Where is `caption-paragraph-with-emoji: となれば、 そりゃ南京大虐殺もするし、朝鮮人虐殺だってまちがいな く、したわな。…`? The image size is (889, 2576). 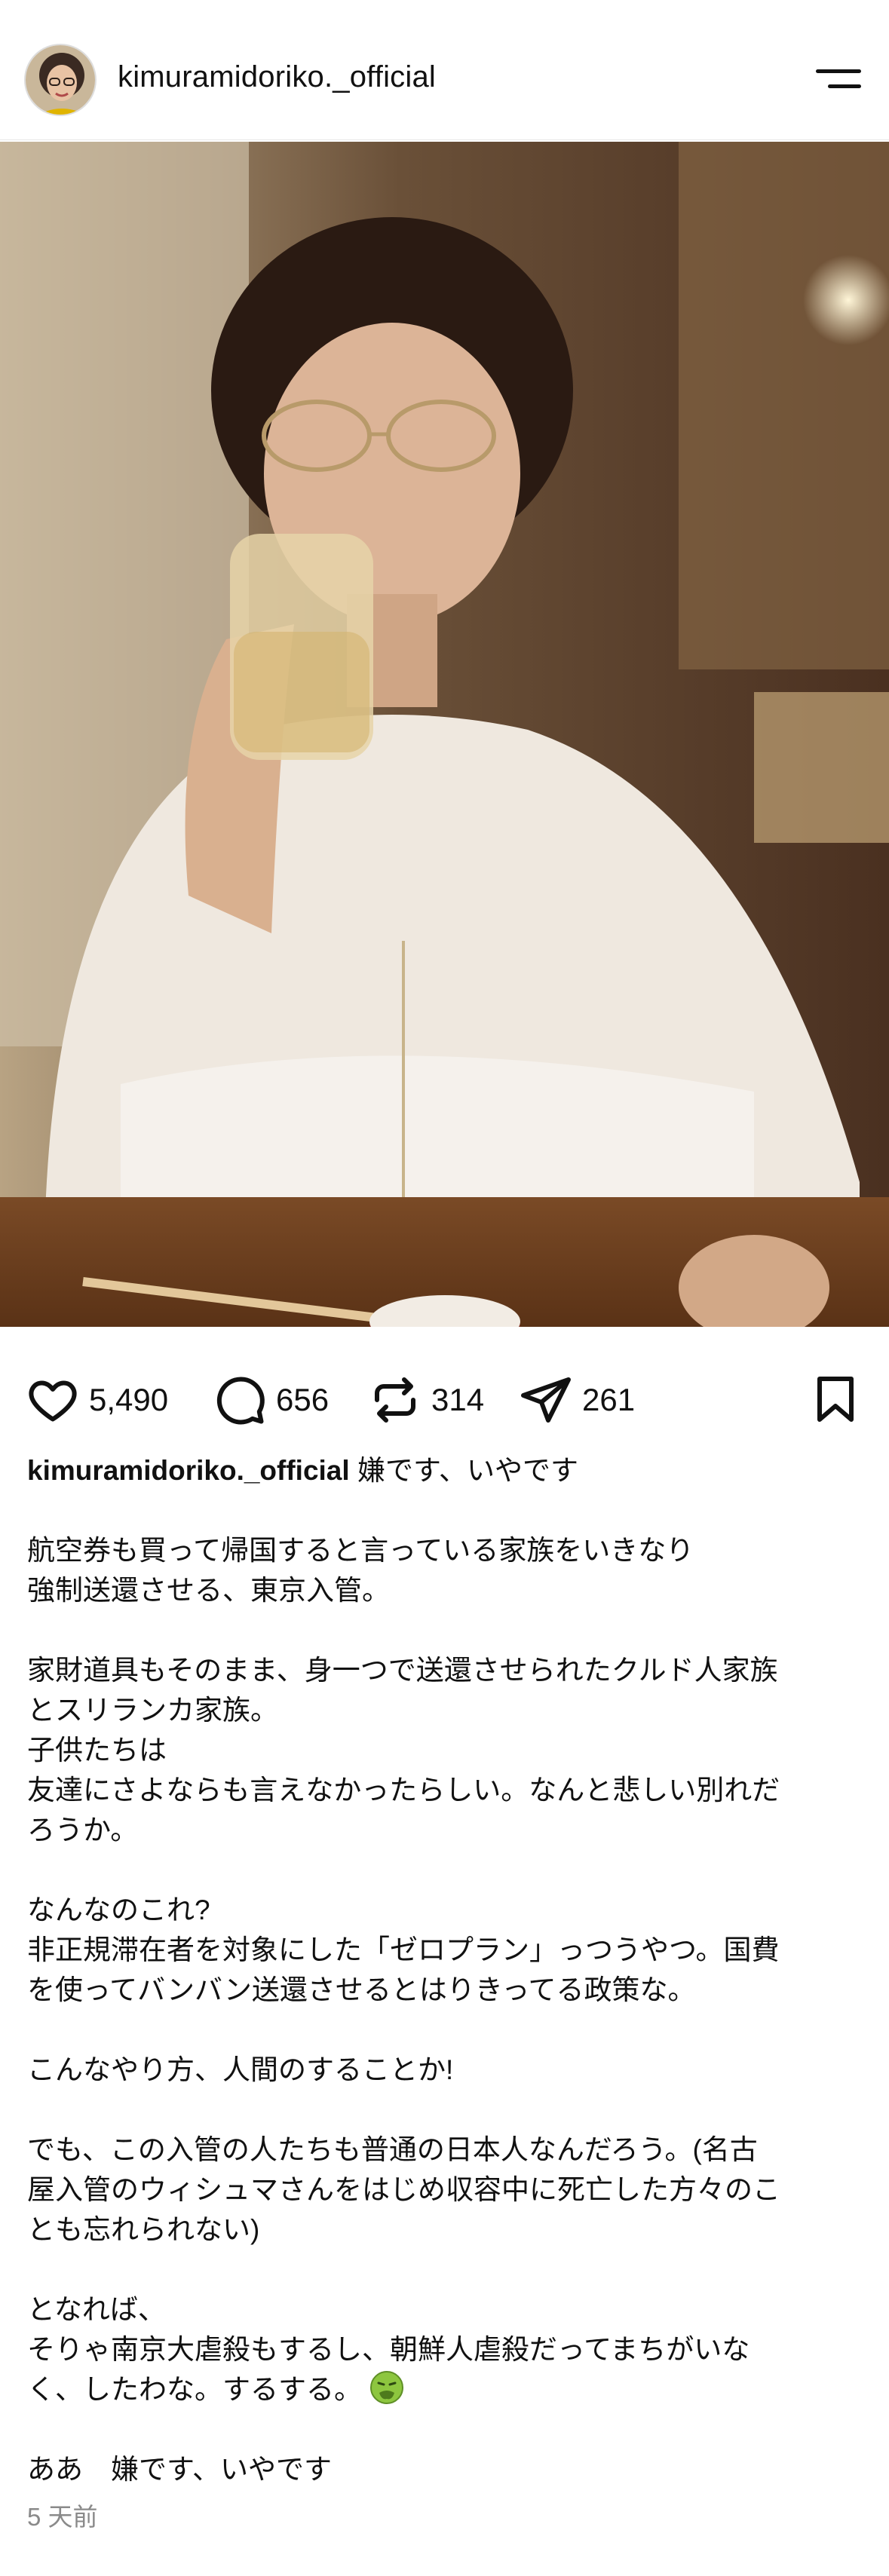 caption-paragraph-with-emoji: となれば、 そりゃ南京大虐殺もするし、朝鮮人虐殺だってまちがいな く、したわな。… is located at coordinates (446, 2349).